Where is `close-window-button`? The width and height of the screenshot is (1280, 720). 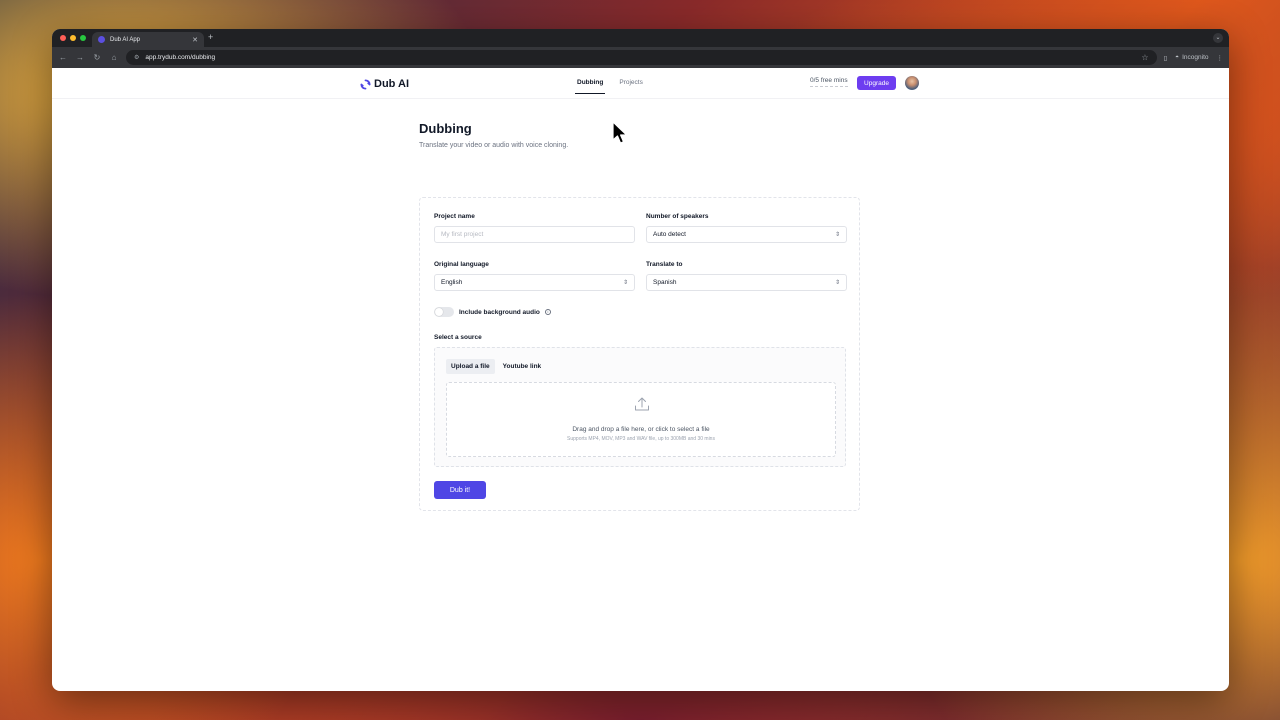
close-window-button is located at coordinates (63, 38).